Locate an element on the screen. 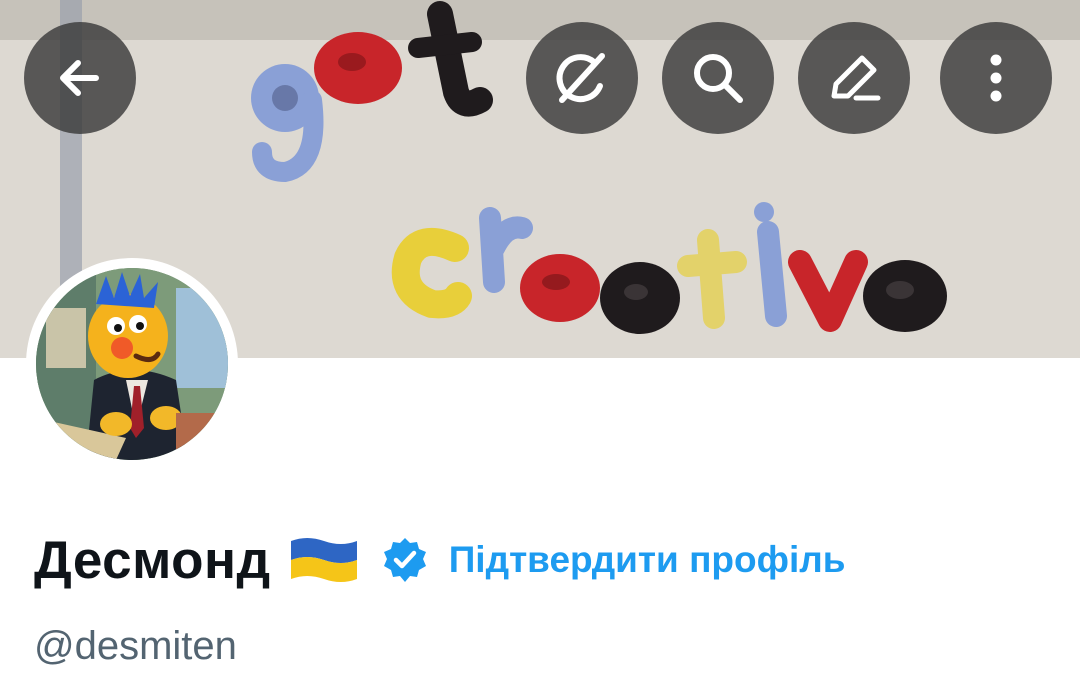  grok-icon is located at coordinates (580, 78).